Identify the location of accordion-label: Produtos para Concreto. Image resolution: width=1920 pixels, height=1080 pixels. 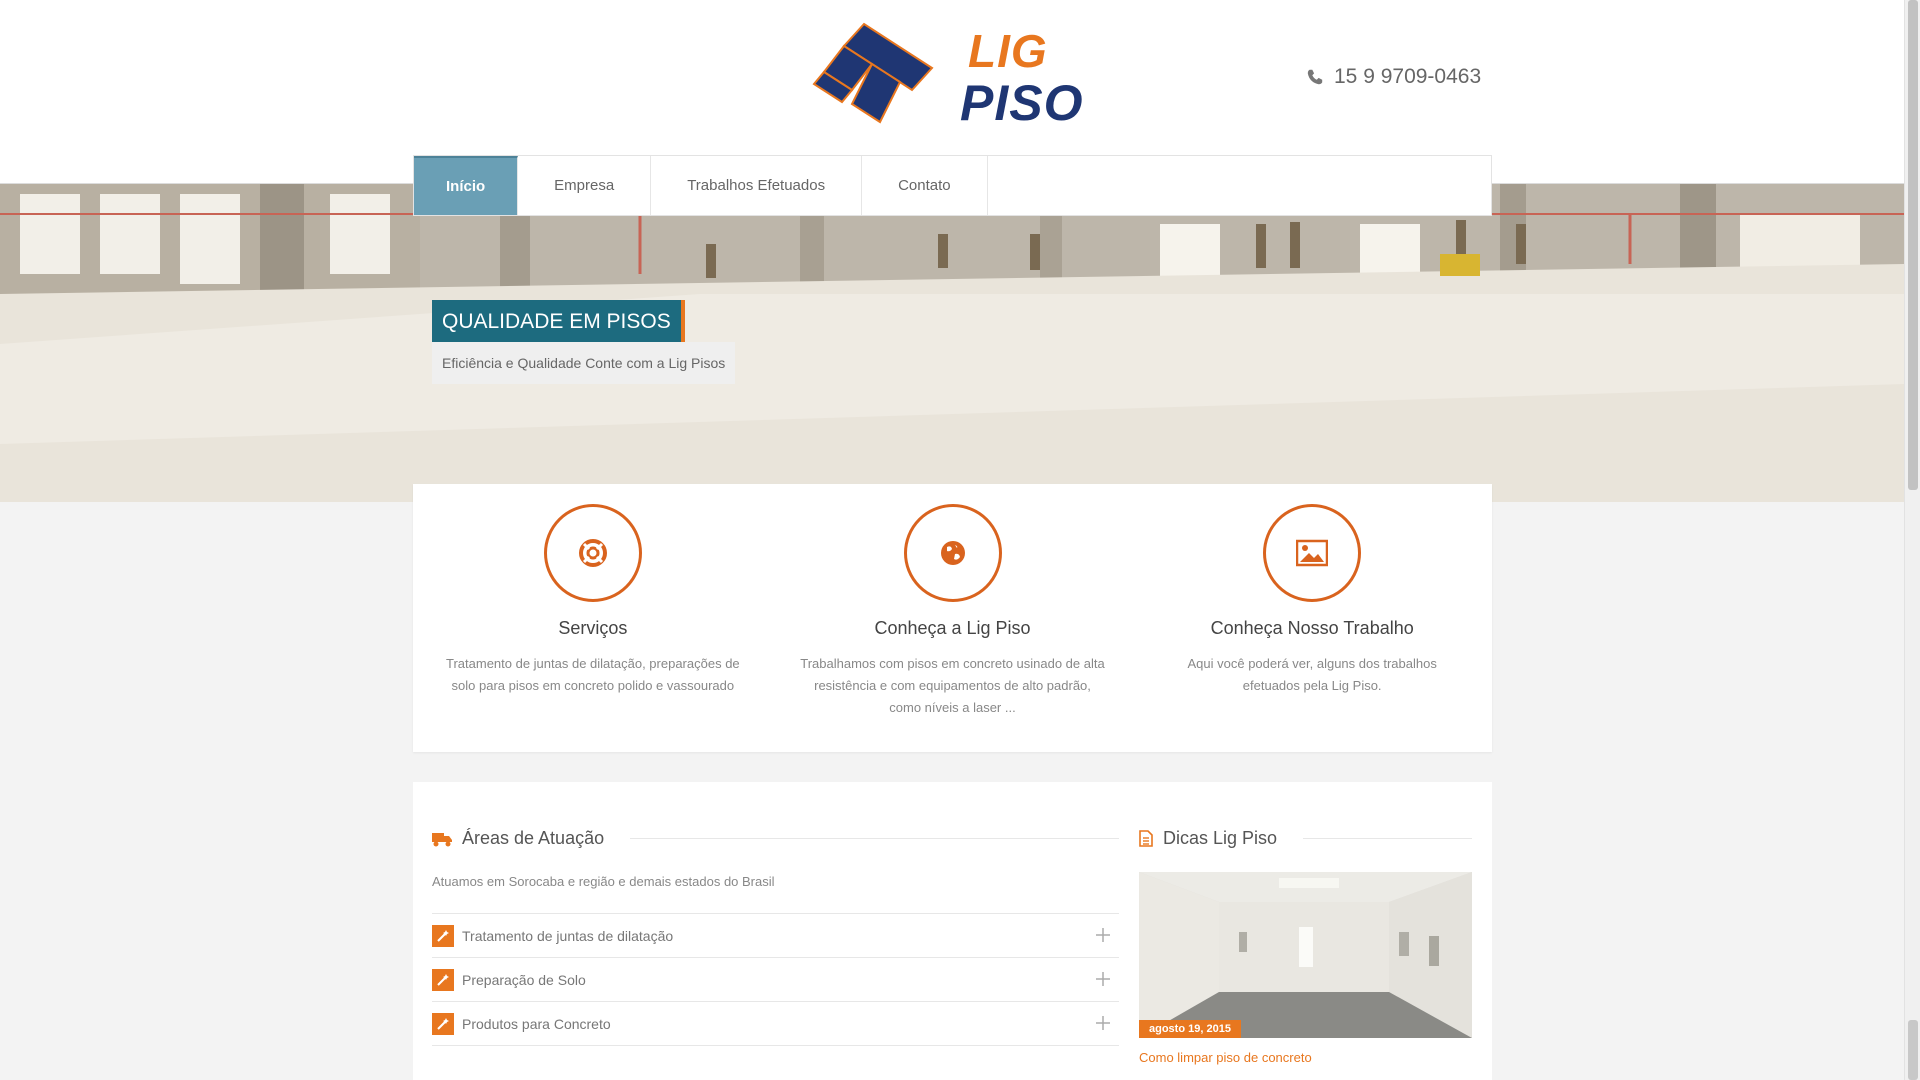
(536, 1023).